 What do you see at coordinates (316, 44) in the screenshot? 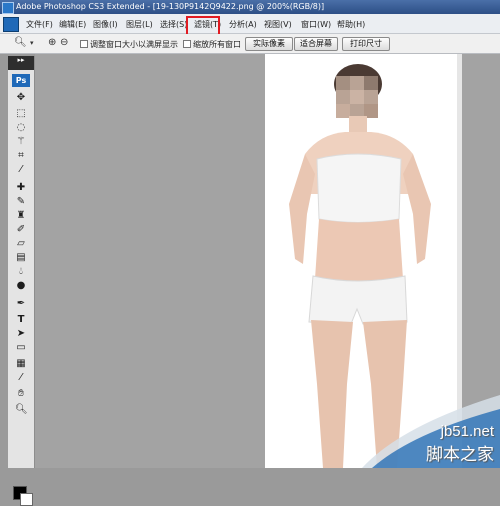
I see `fit-screen-button: 适合屏幕` at bounding box center [316, 44].